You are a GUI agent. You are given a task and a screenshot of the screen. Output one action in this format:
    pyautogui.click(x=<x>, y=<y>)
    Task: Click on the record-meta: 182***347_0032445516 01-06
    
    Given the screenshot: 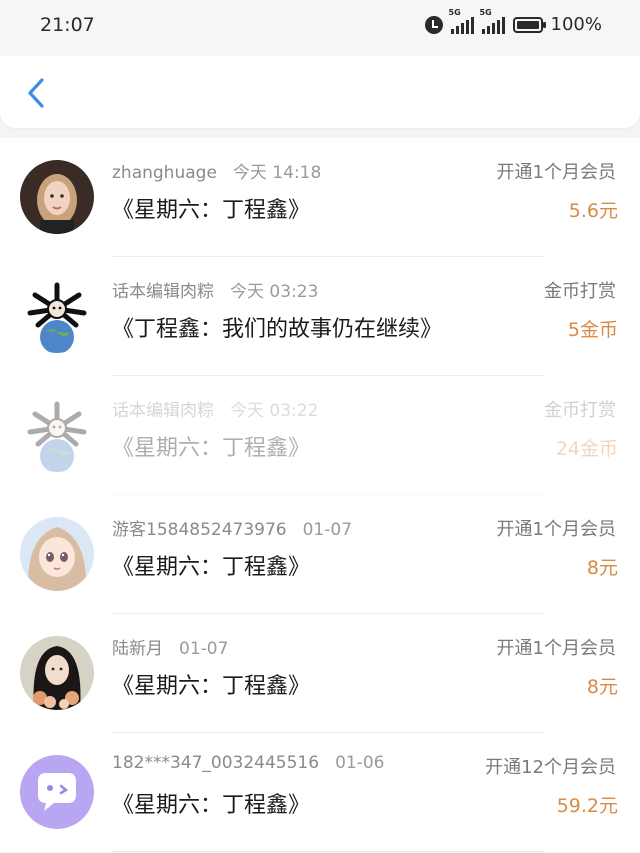 What is the action you would take?
    pyautogui.click(x=248, y=763)
    